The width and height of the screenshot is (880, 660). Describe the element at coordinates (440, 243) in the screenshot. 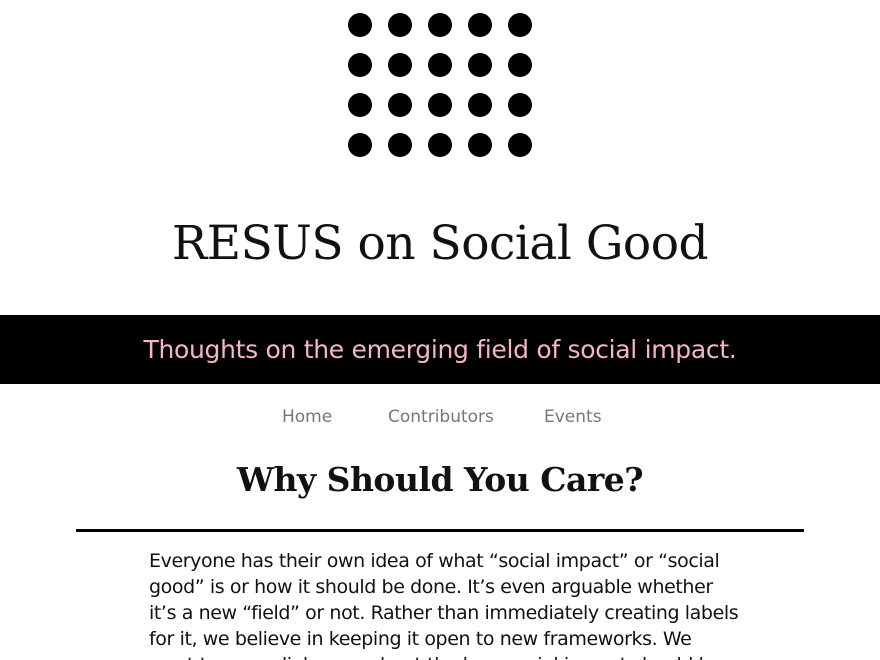

I see `site-title: RESUS on Social Good` at that location.